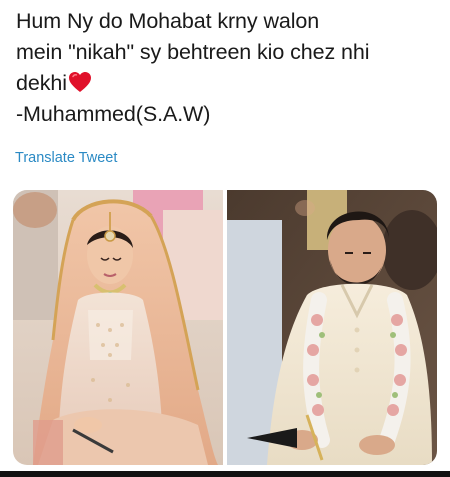  I want to click on translate-tweet-link: Translate Tweet, so click(66, 158).